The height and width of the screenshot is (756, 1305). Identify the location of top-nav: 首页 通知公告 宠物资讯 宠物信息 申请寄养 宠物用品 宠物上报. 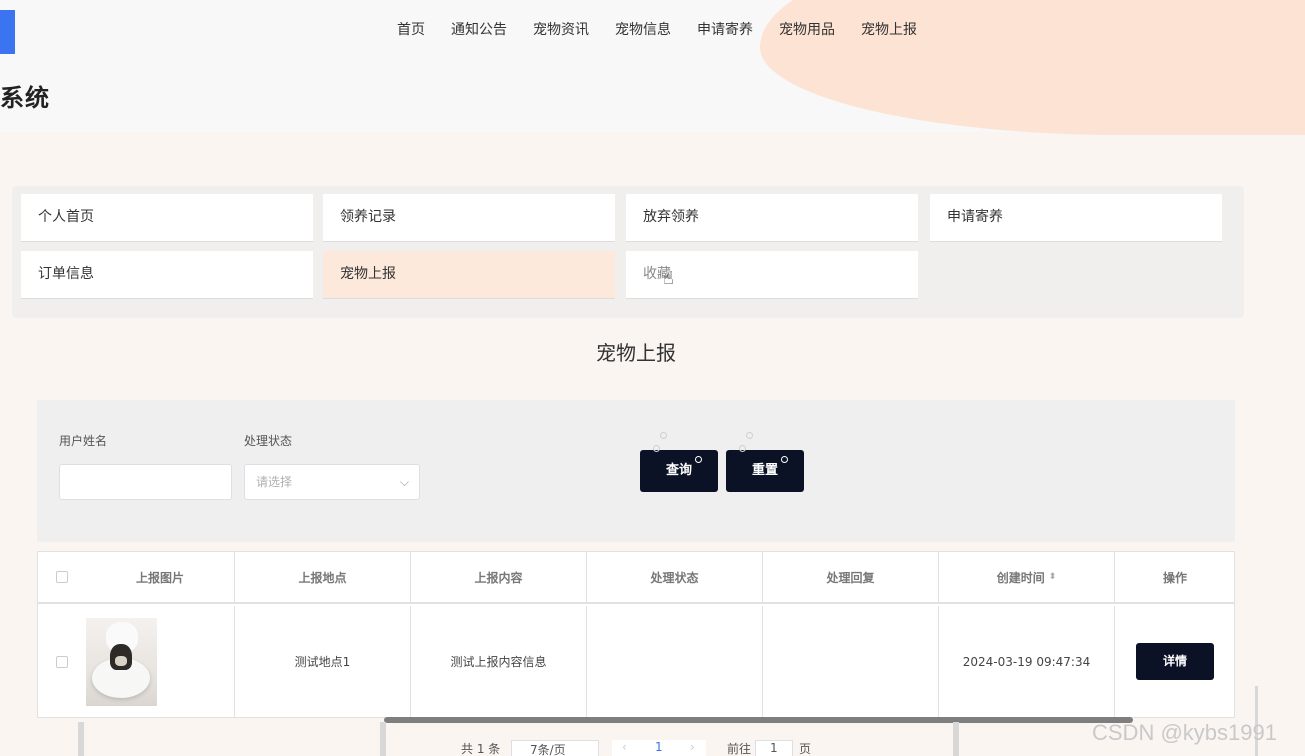
(657, 29).